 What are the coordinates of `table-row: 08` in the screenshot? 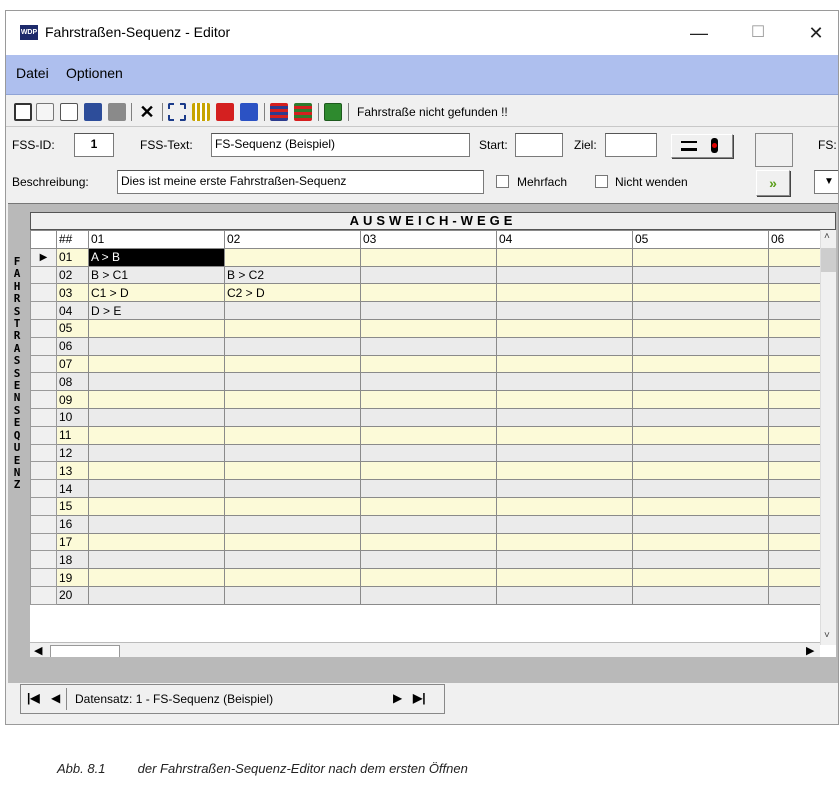 It's located at (429, 382).